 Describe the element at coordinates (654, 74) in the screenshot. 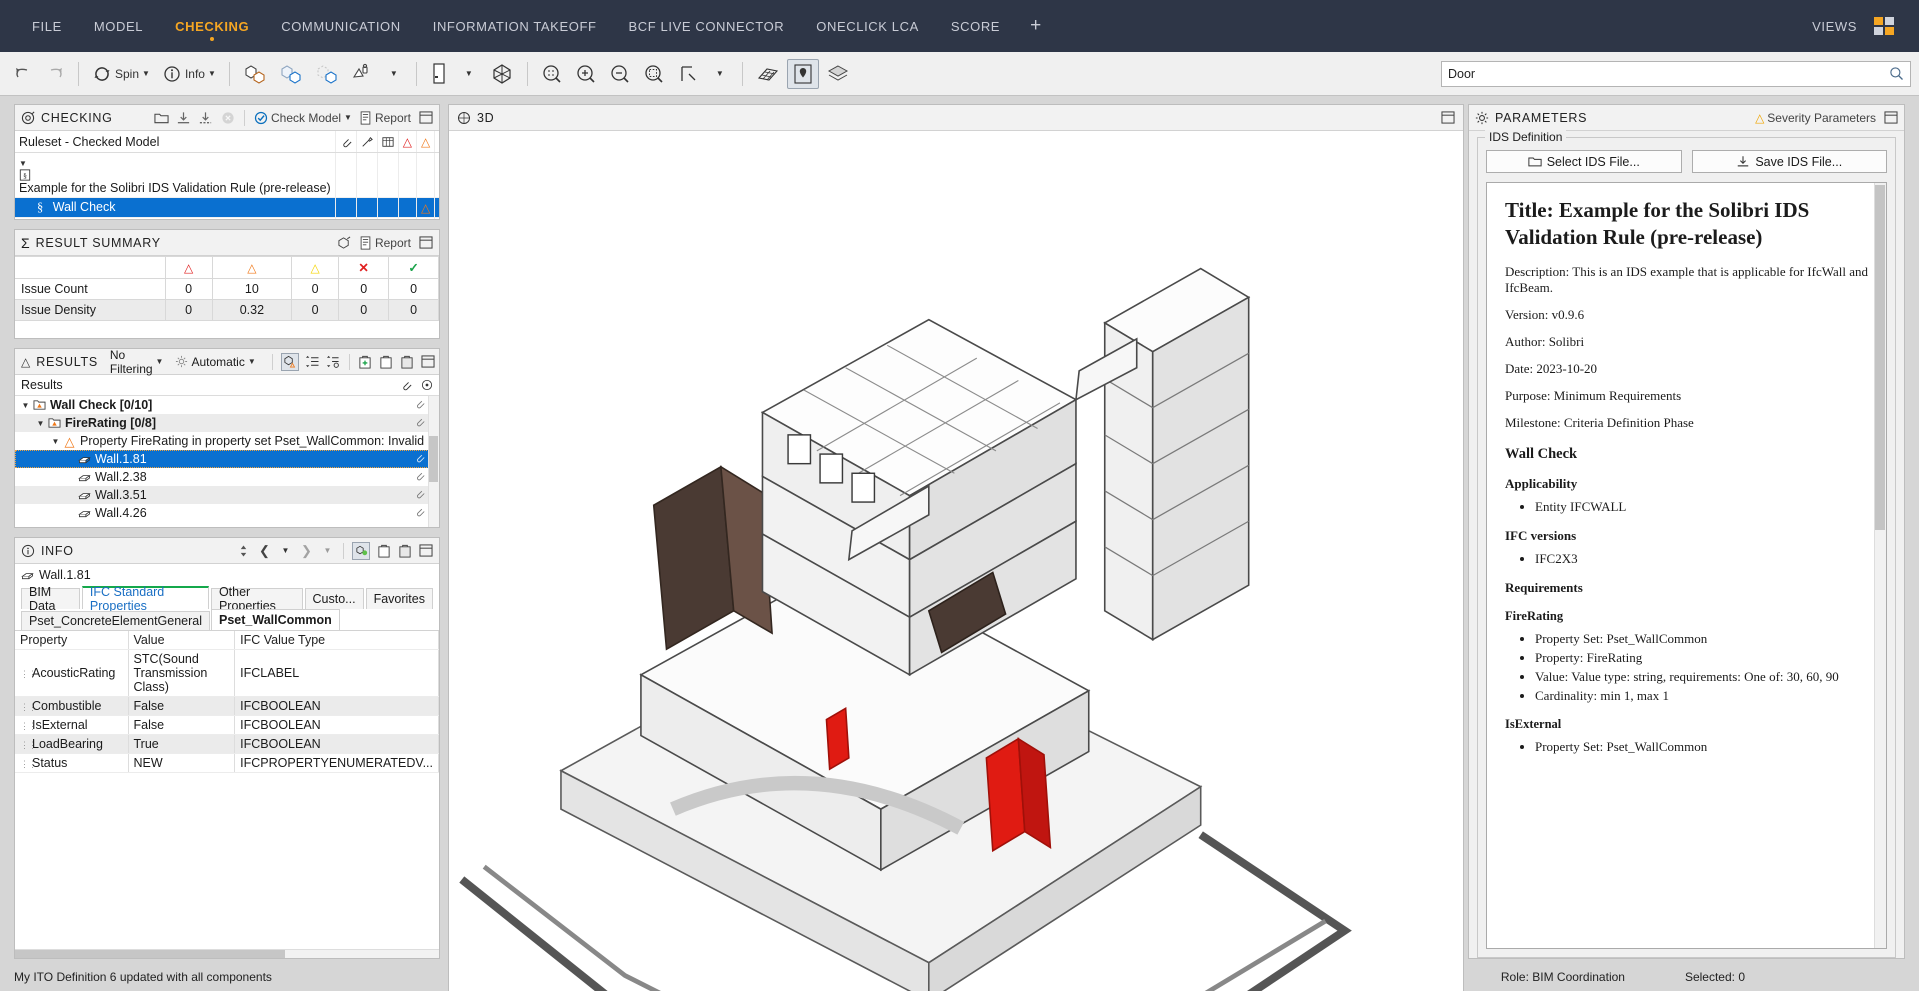

I see `zoom-area-icon` at that location.